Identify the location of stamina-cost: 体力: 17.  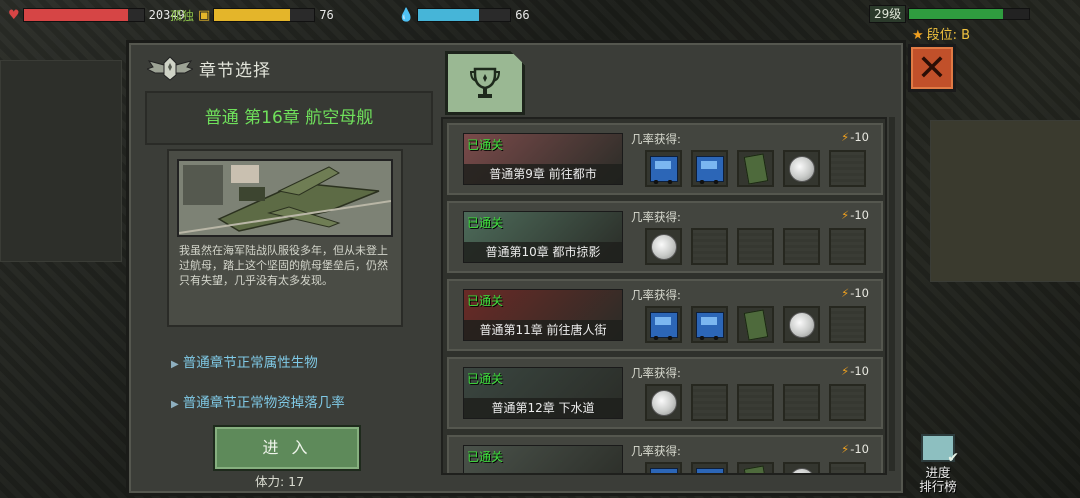
(280, 481).